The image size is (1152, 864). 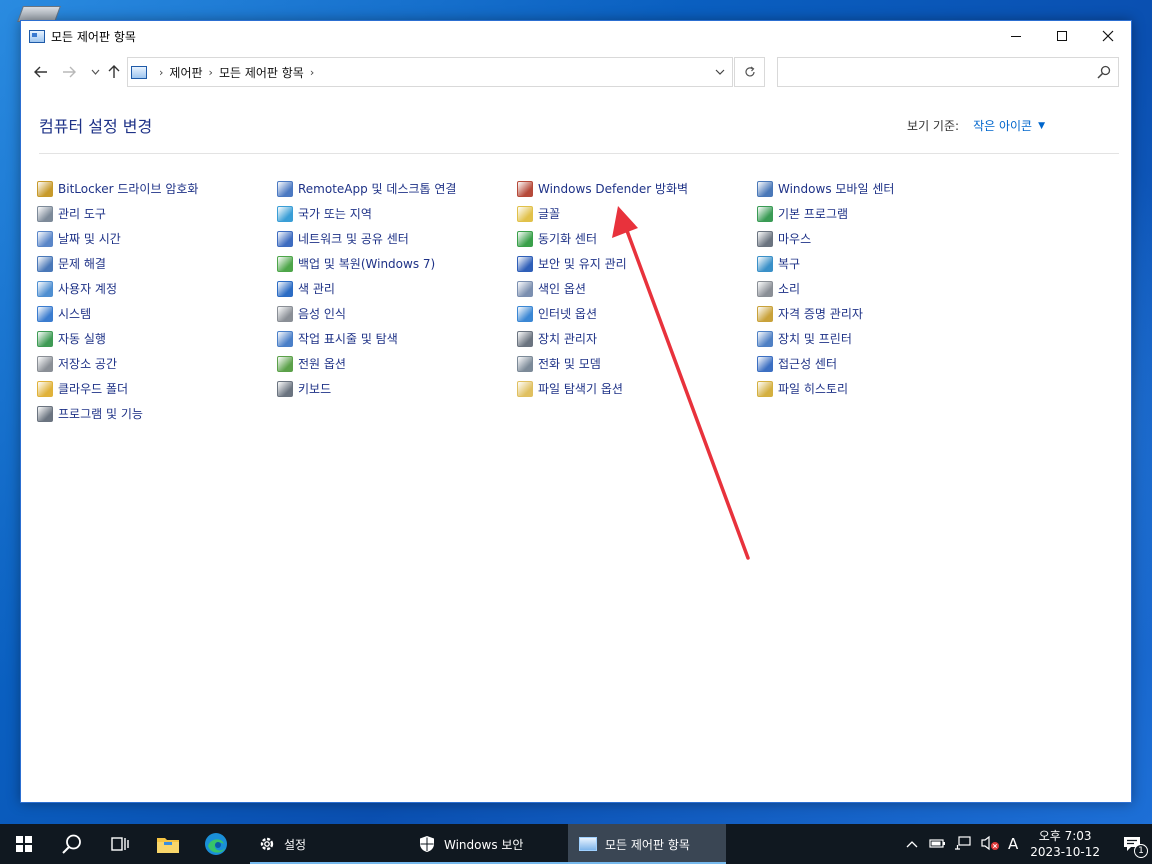 What do you see at coordinates (820, 314) in the screenshot?
I see `control-panel-item-label: 자격 증명 관리자` at bounding box center [820, 314].